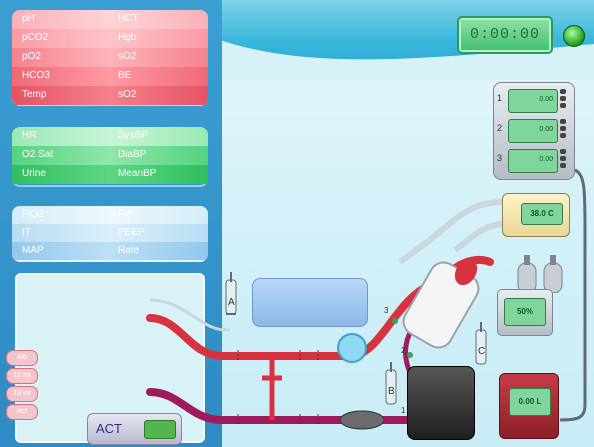 The image size is (594, 447). I want to click on gas-blender: 50%, so click(525, 312).